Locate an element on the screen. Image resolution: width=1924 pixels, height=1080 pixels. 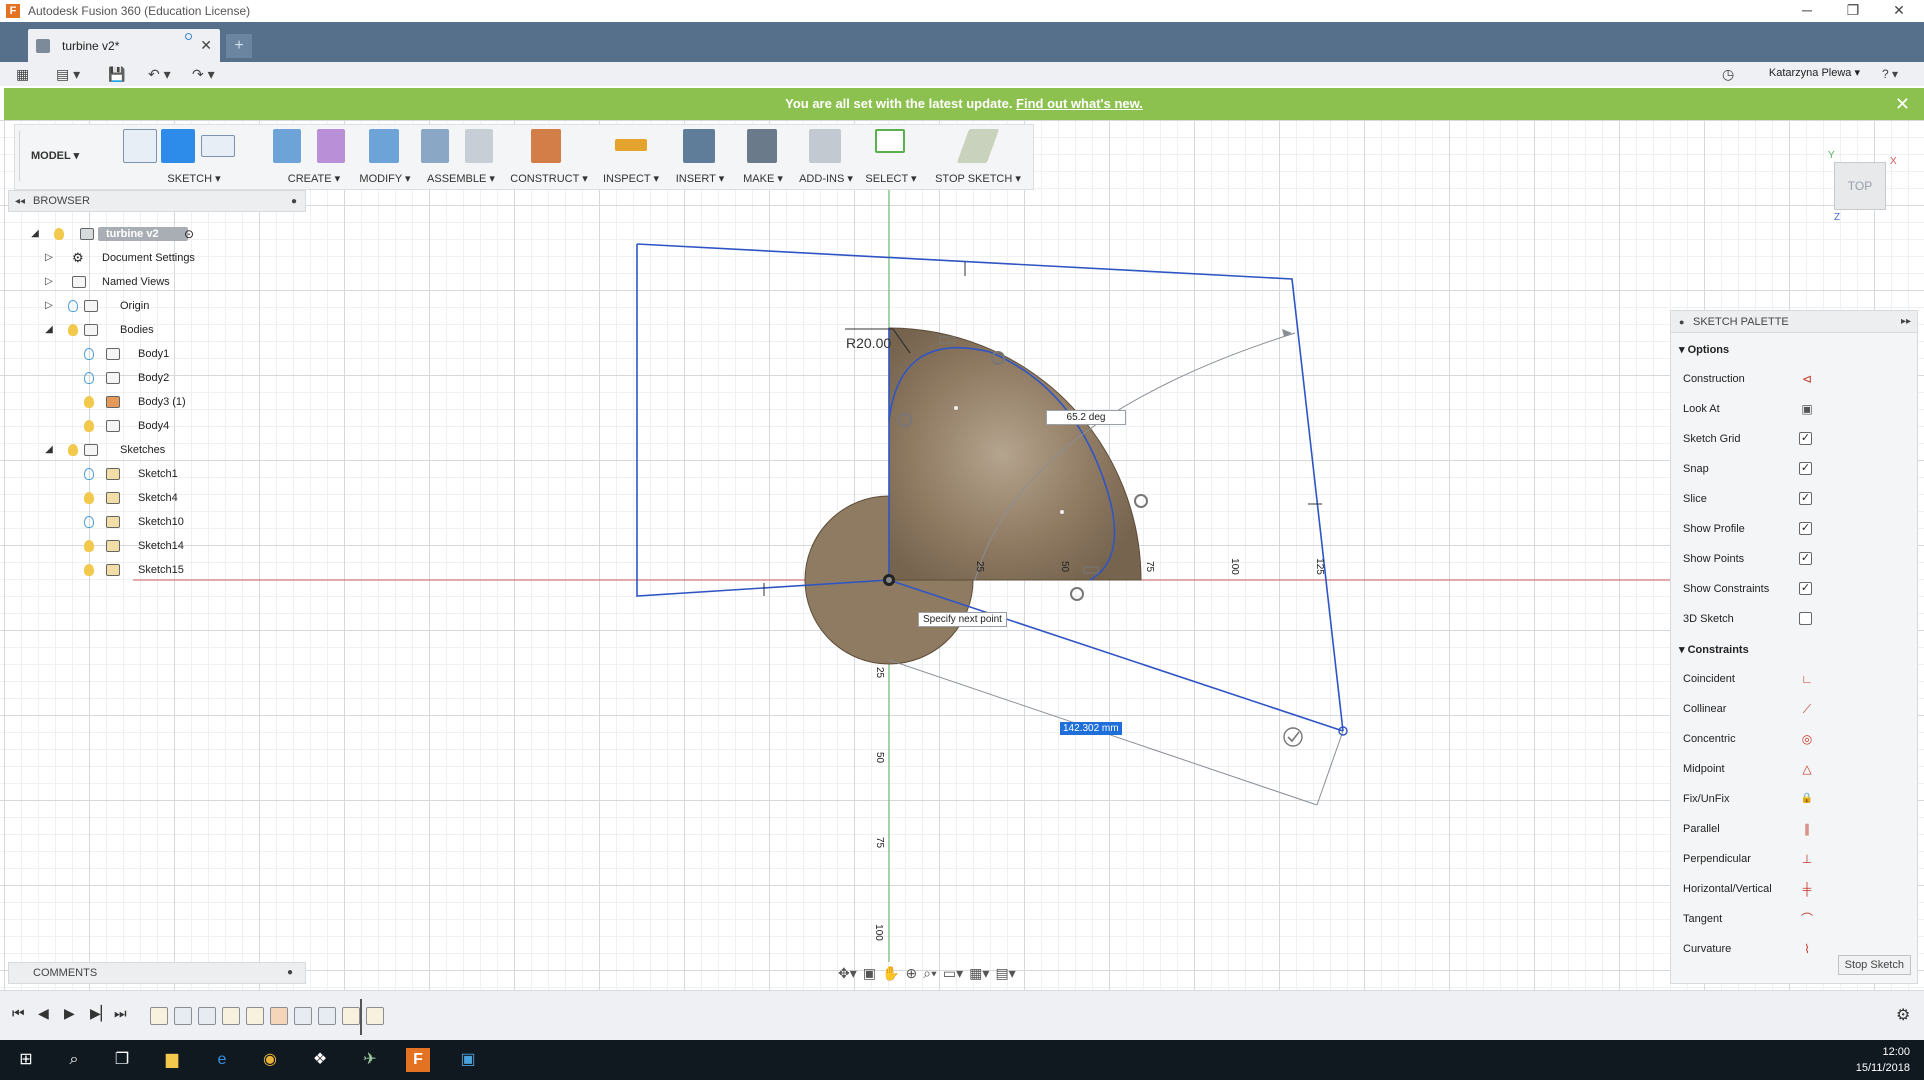
option-look-at: Look At ▣ is located at coordinates (1795, 409).